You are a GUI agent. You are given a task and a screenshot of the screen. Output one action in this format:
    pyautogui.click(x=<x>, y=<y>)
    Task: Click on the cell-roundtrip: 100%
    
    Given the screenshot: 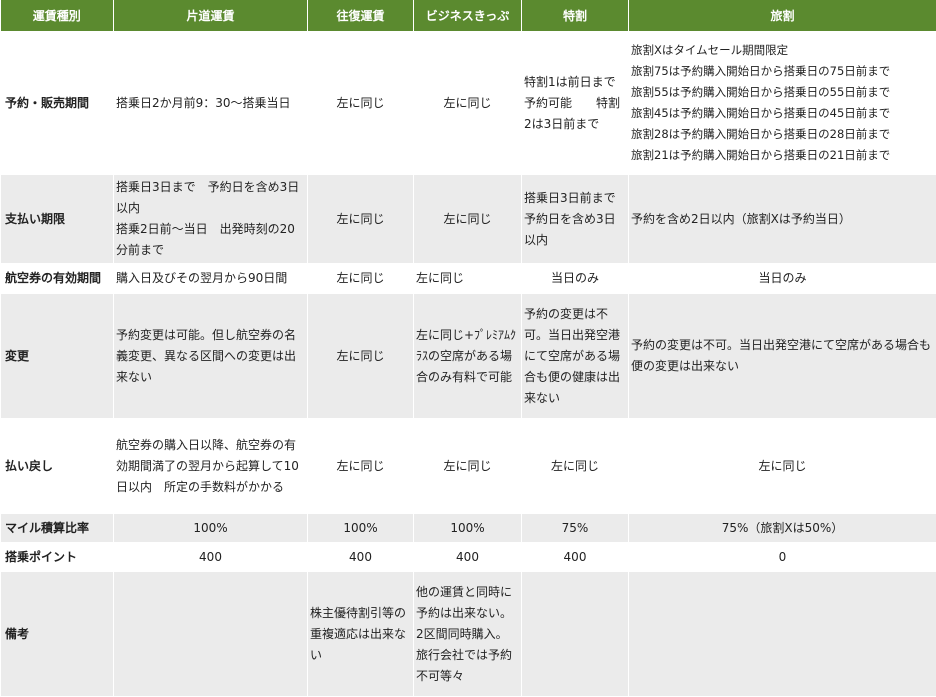 What is the action you would take?
    pyautogui.click(x=361, y=528)
    